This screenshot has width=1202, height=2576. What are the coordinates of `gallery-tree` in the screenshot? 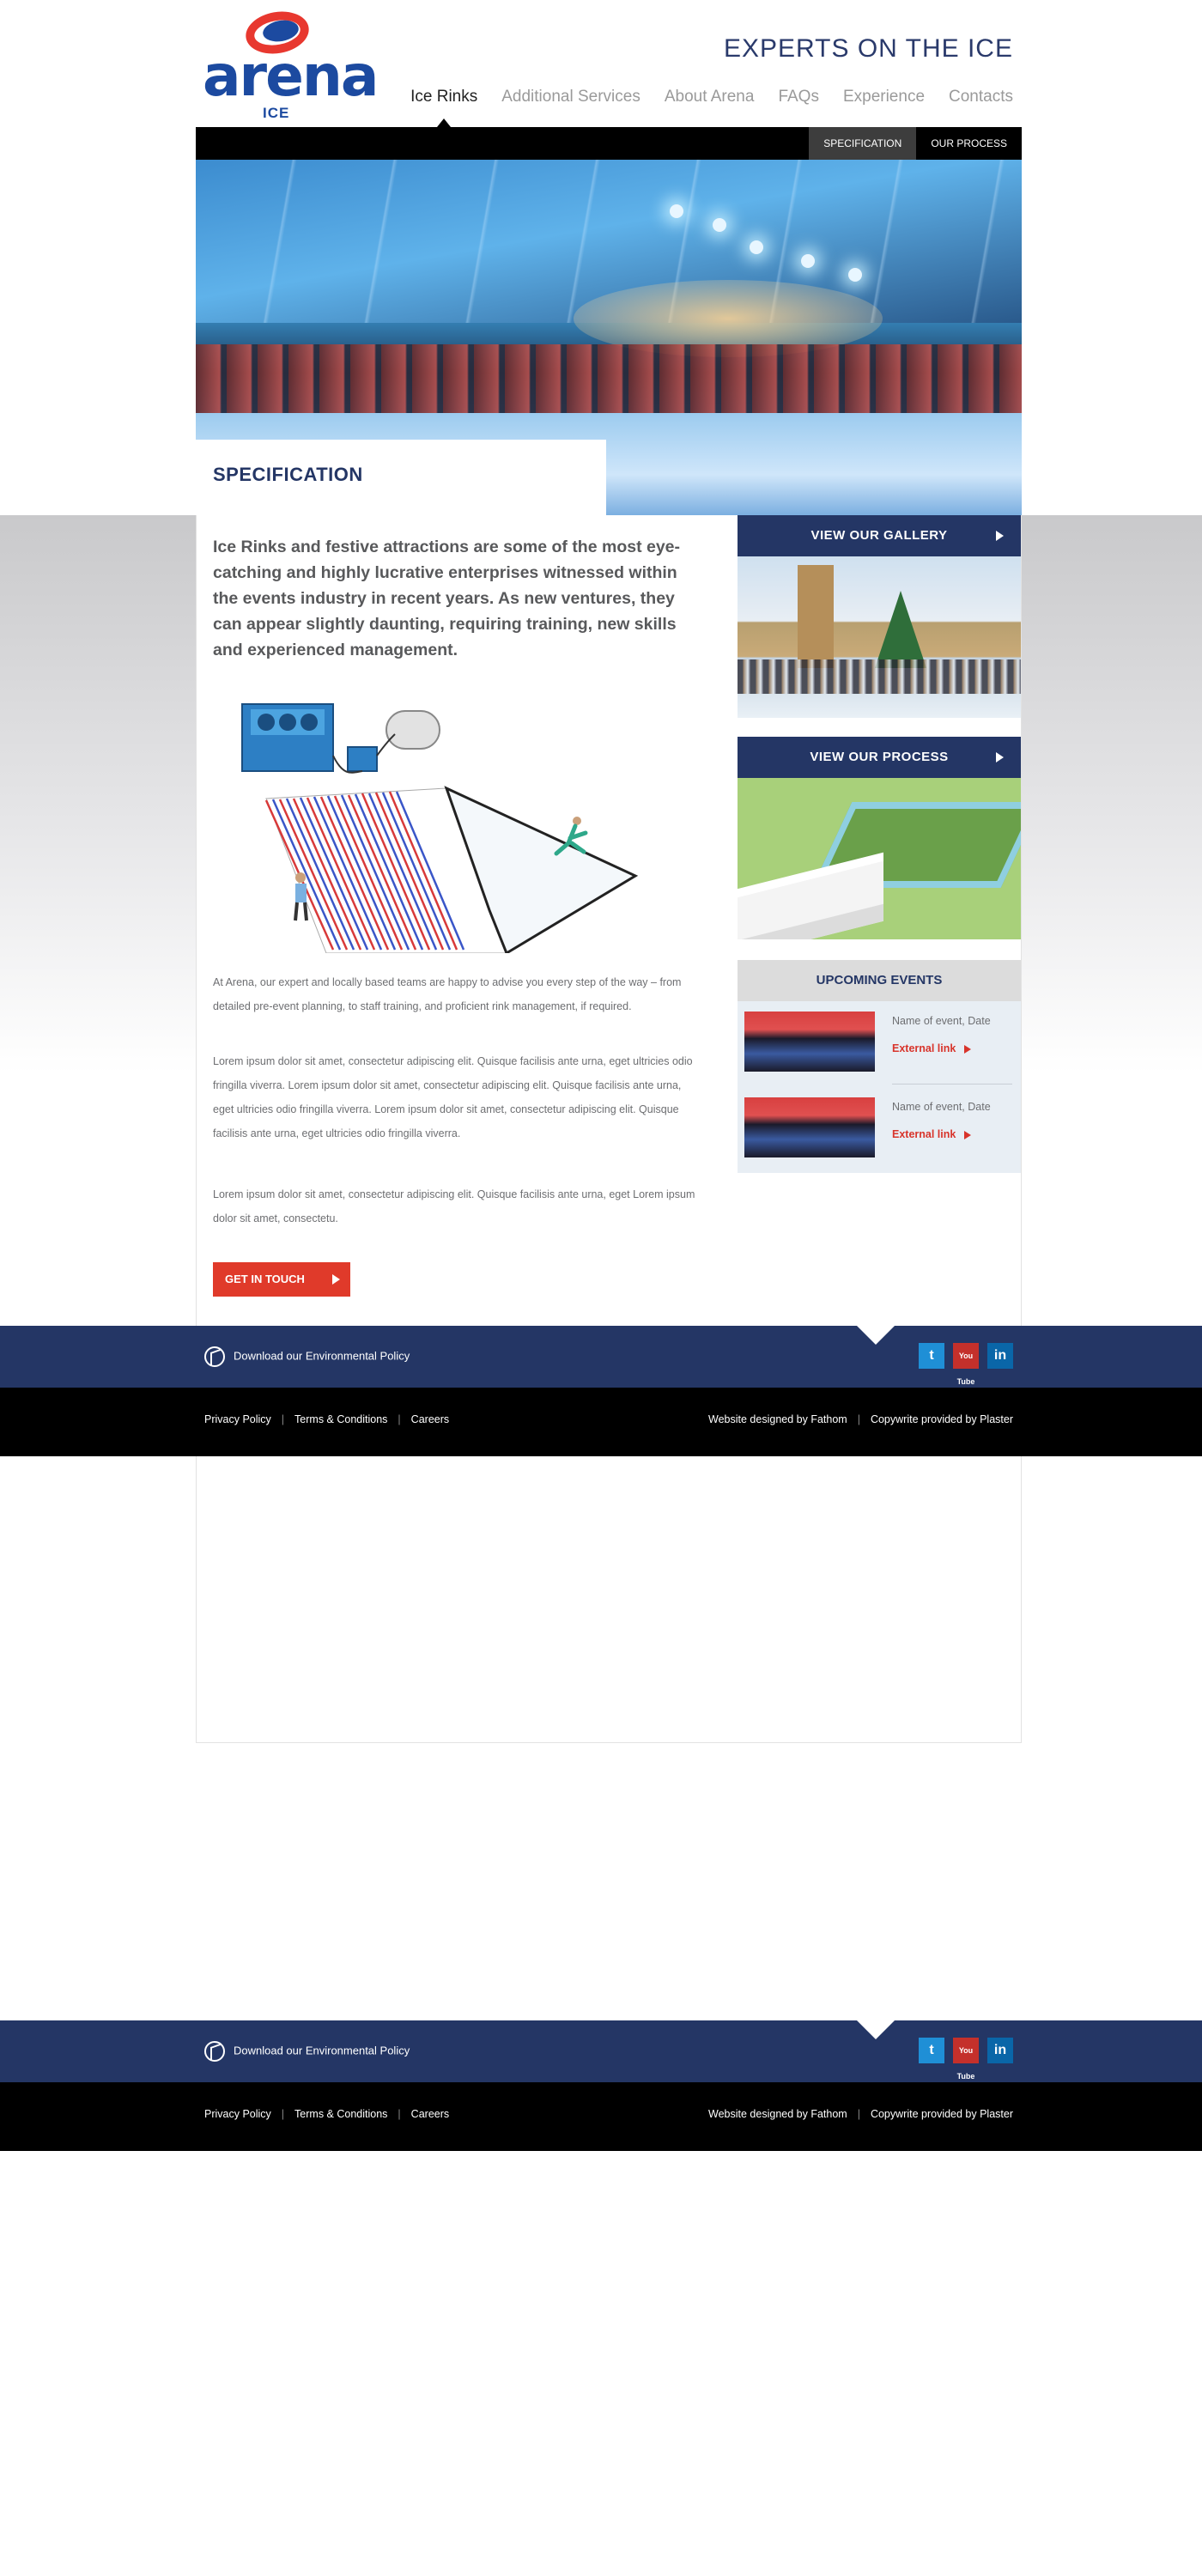 It's located at (900, 629).